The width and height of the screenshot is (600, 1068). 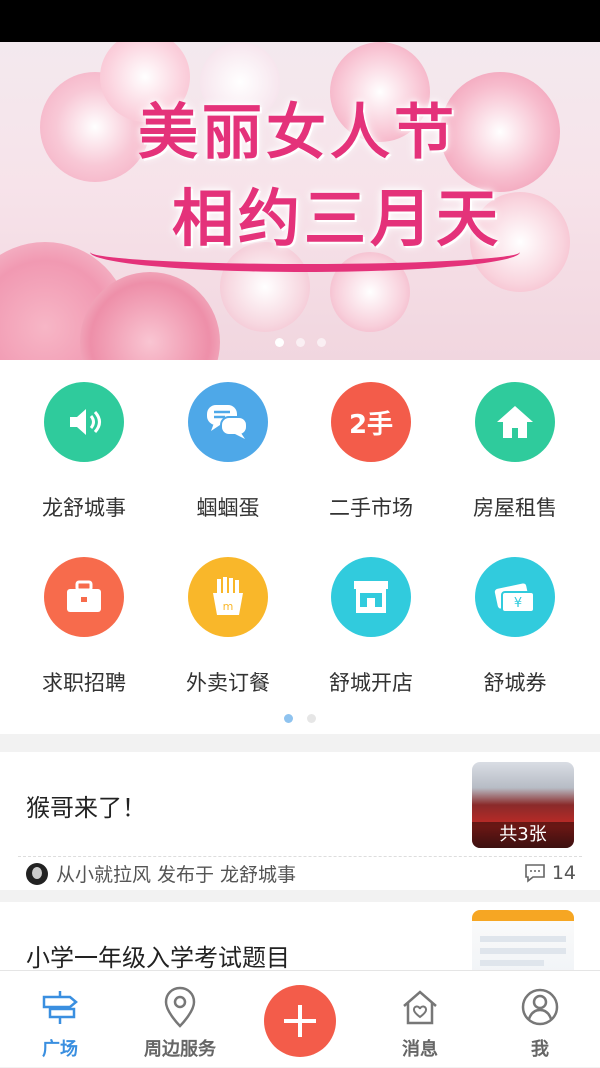 I want to click on plus-icon, so click(x=300, y=1021).